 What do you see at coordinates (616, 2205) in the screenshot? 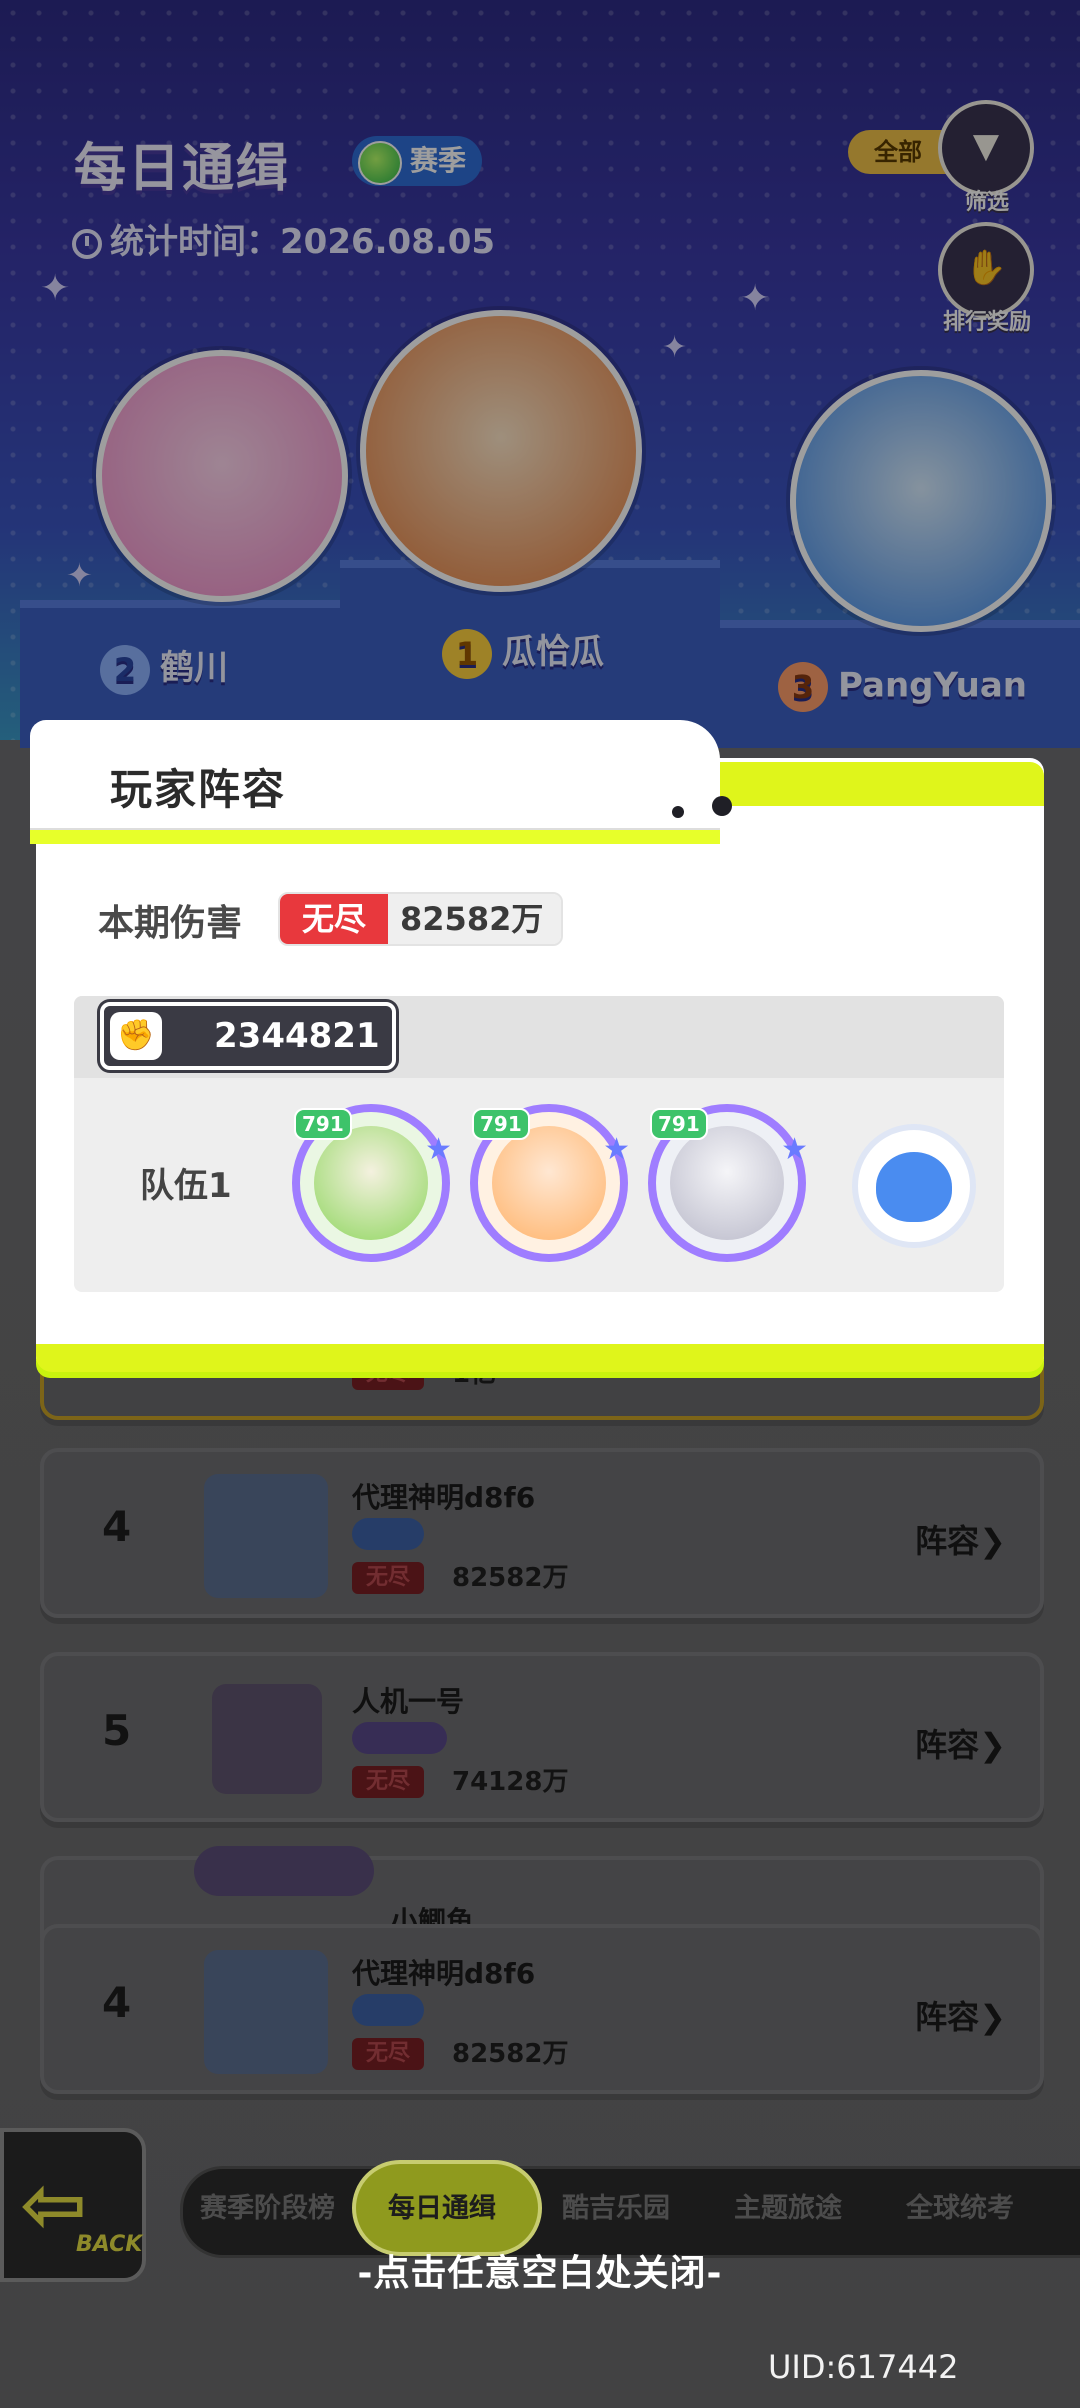
I see `tab-kuji-park: 酷吉乐园` at bounding box center [616, 2205].